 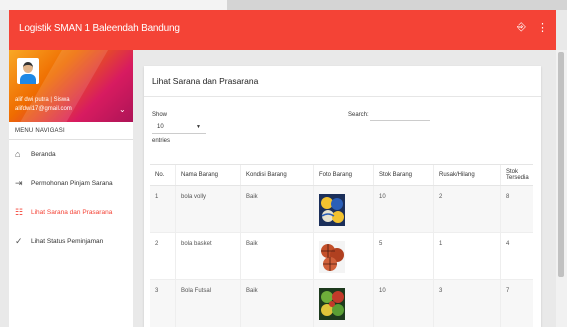 I want to click on column-header-rusak-hilang: Rusak/Hilang, so click(x=467, y=175).